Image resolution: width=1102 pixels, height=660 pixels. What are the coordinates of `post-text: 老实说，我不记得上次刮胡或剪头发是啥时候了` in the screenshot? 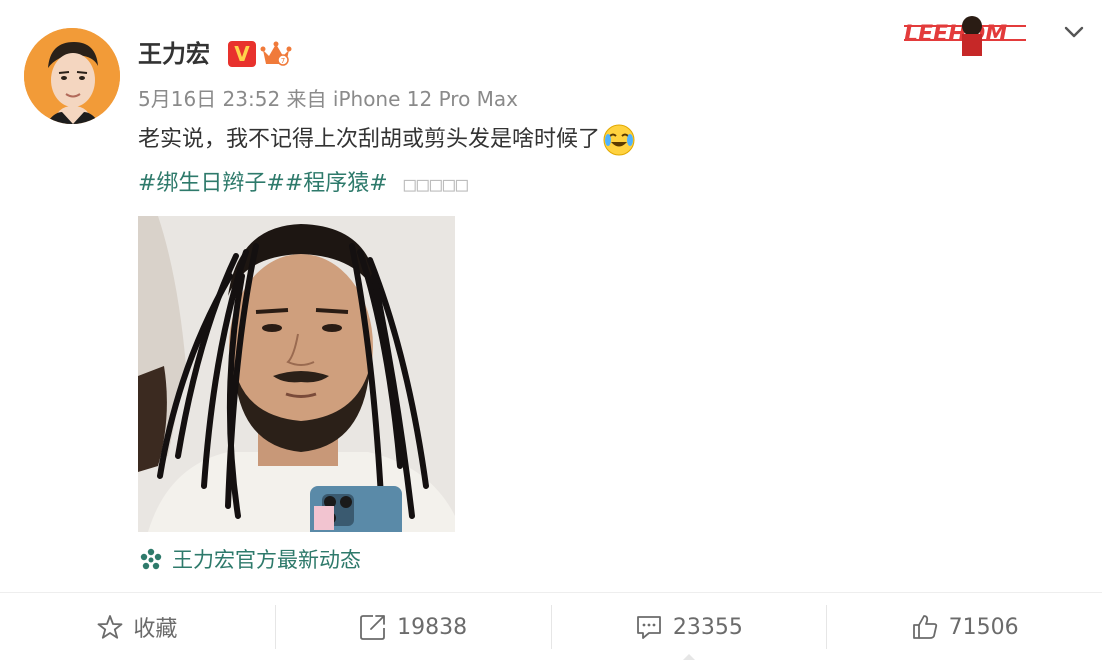 It's located at (369, 139).